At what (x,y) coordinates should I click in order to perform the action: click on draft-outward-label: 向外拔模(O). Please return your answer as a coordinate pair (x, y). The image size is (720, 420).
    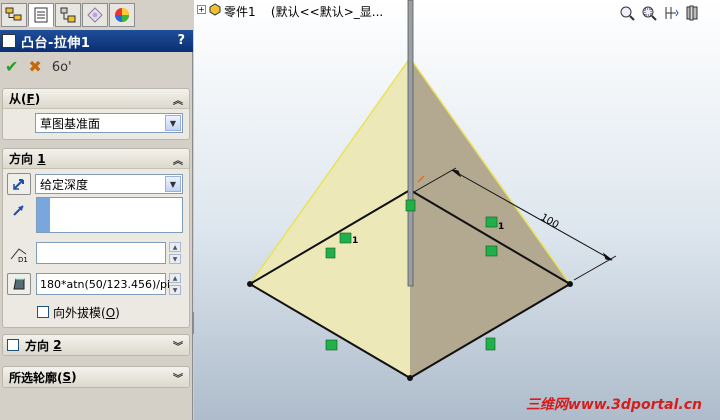
    Looking at the image, I should click on (86, 312).